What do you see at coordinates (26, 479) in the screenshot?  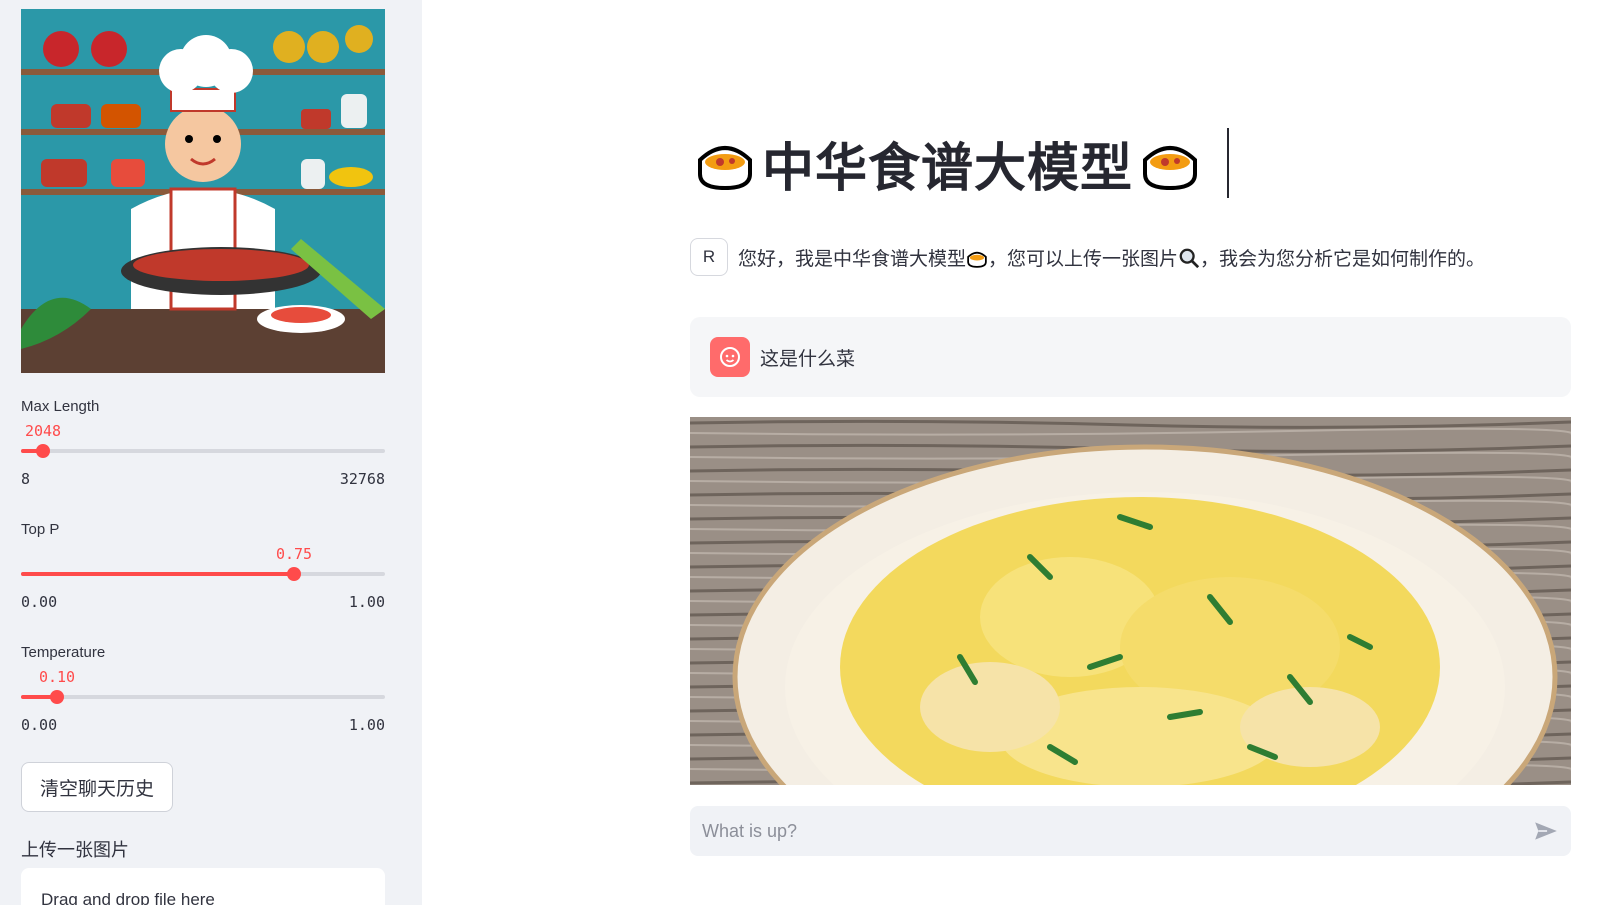 I see `max-length-min: 8` at bounding box center [26, 479].